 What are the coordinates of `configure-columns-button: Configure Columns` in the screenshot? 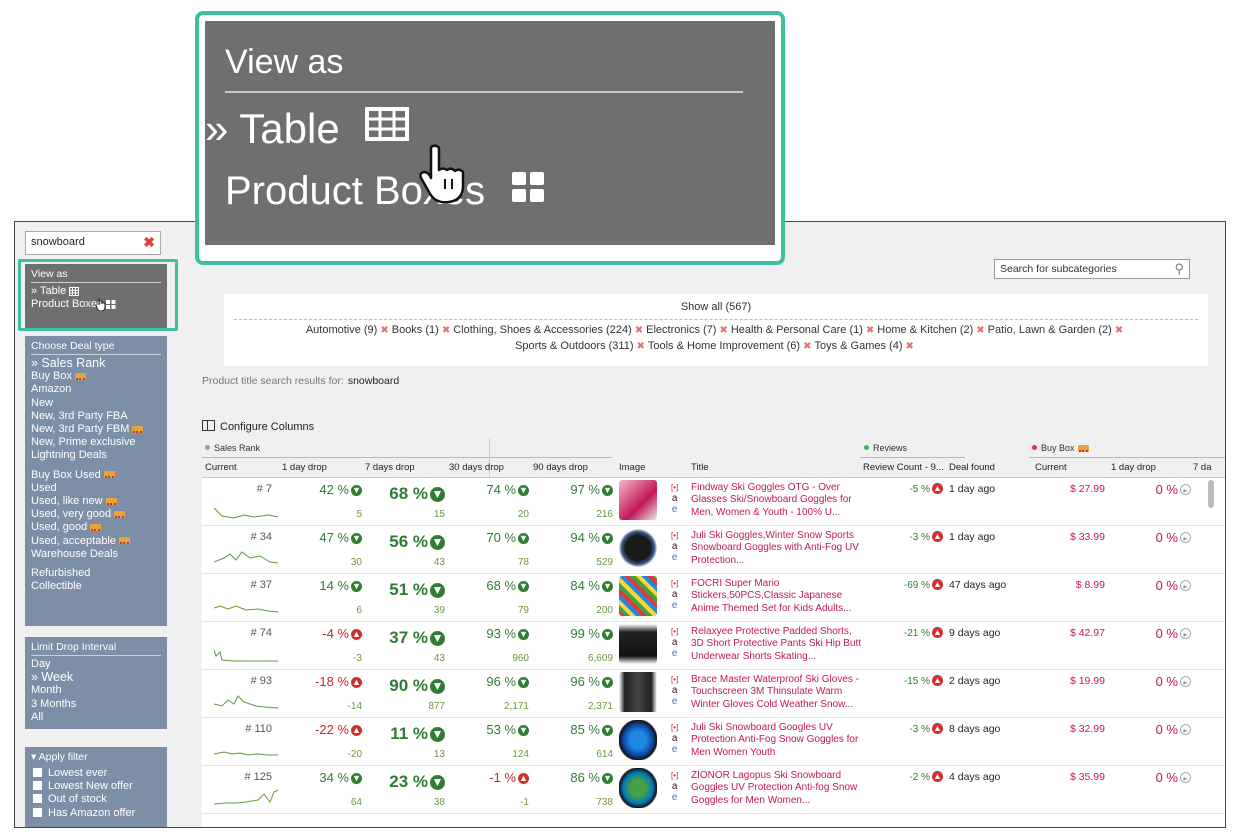 It's located at (258, 426).